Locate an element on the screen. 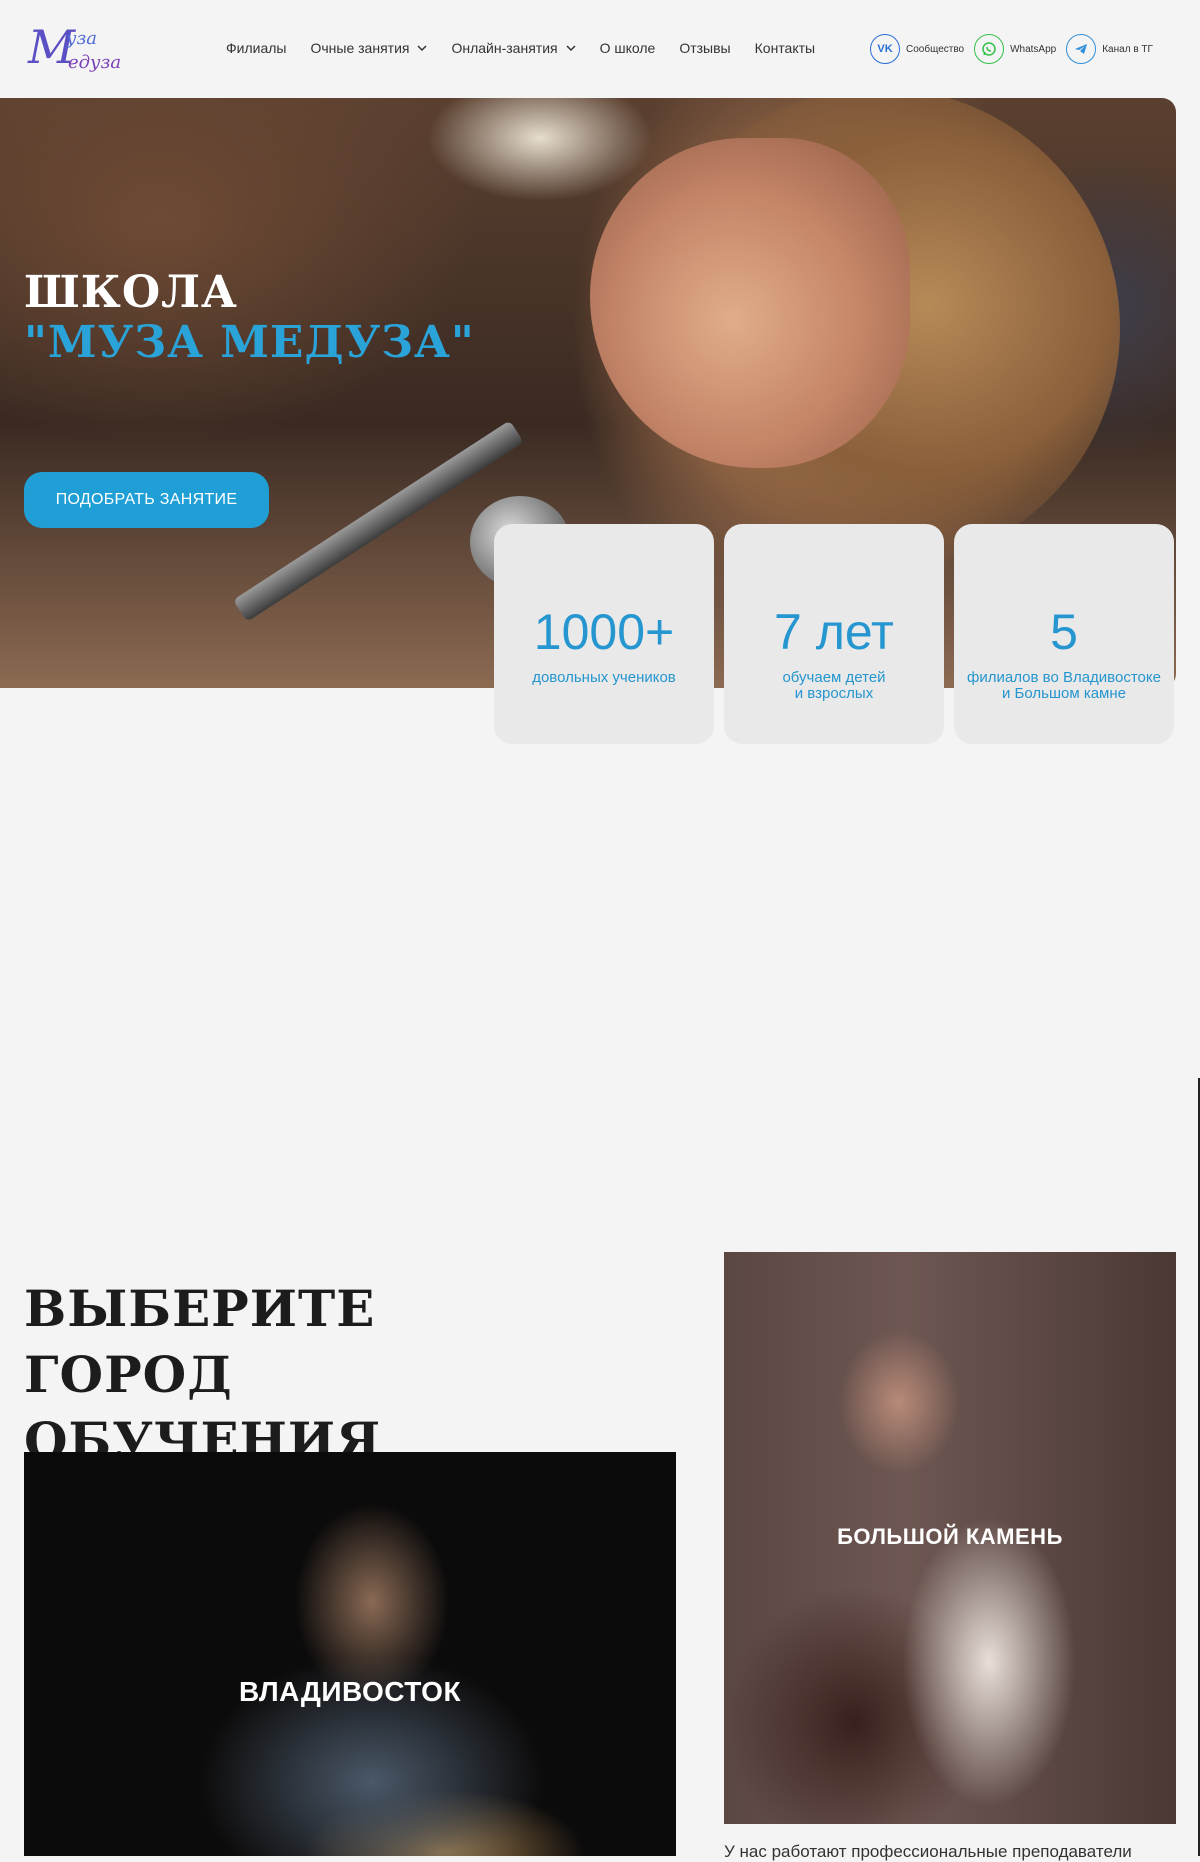  nav-reviews-label: Отзывы is located at coordinates (705, 48).